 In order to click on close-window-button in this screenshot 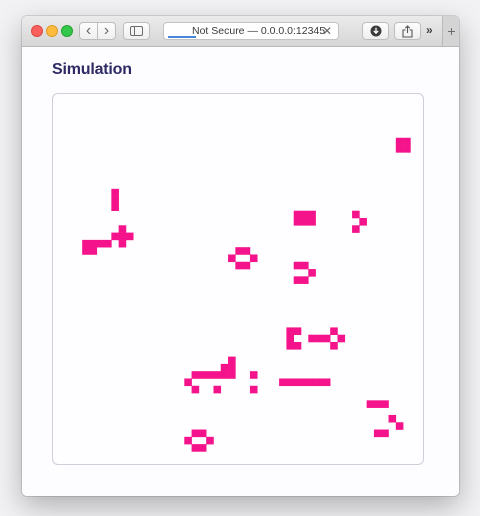, I will do `click(37, 31)`.